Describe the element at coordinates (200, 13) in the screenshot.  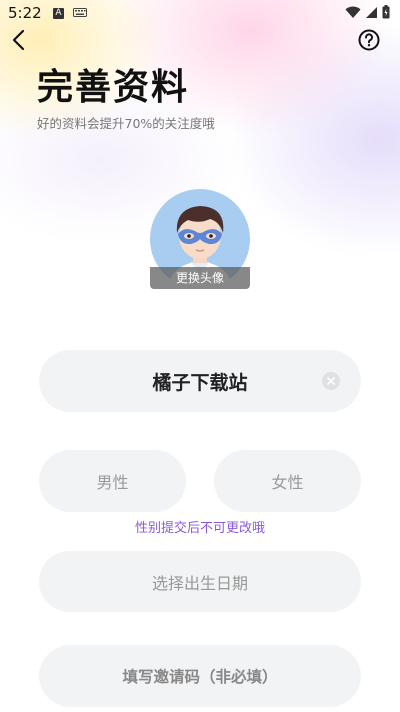
I see `status-bar: 5:22 A` at that location.